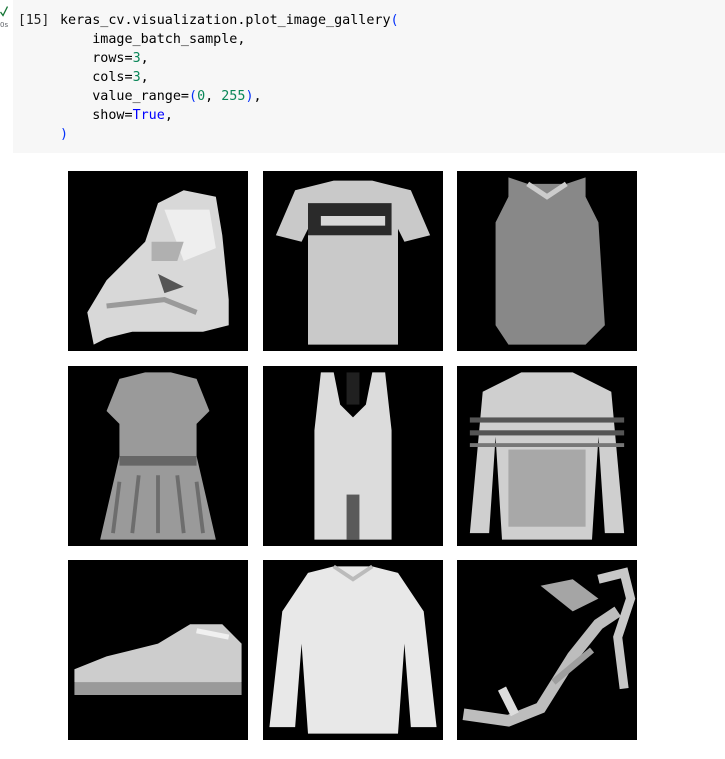  What do you see at coordinates (158, 261) in the screenshot?
I see `gallery-image-ankle-boot` at bounding box center [158, 261].